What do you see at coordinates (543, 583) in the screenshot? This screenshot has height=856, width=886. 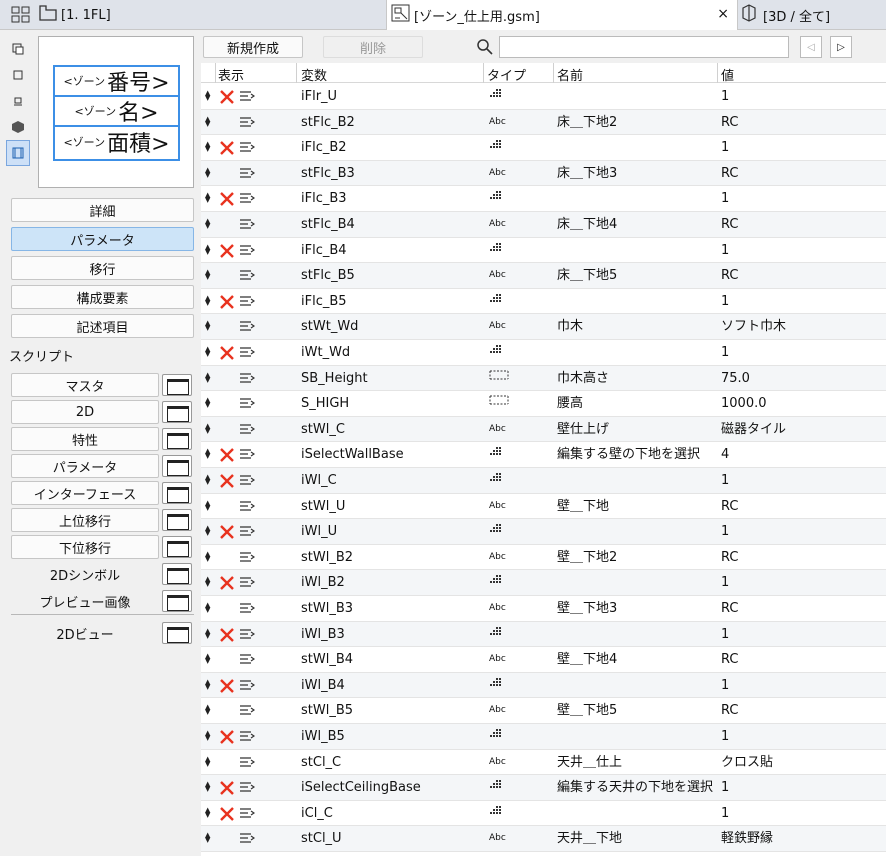 I see `table-row: ▲ ▼ iWl_B2 1` at bounding box center [543, 583].